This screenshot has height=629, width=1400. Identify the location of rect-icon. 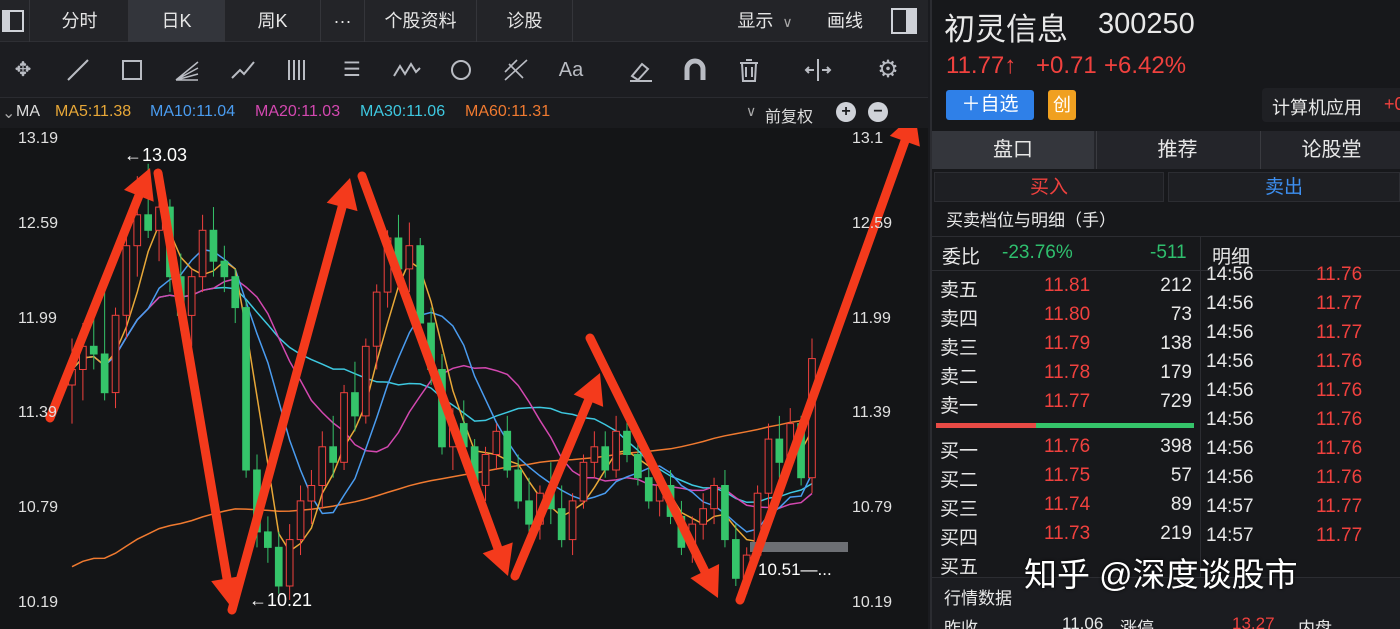
(133, 70).